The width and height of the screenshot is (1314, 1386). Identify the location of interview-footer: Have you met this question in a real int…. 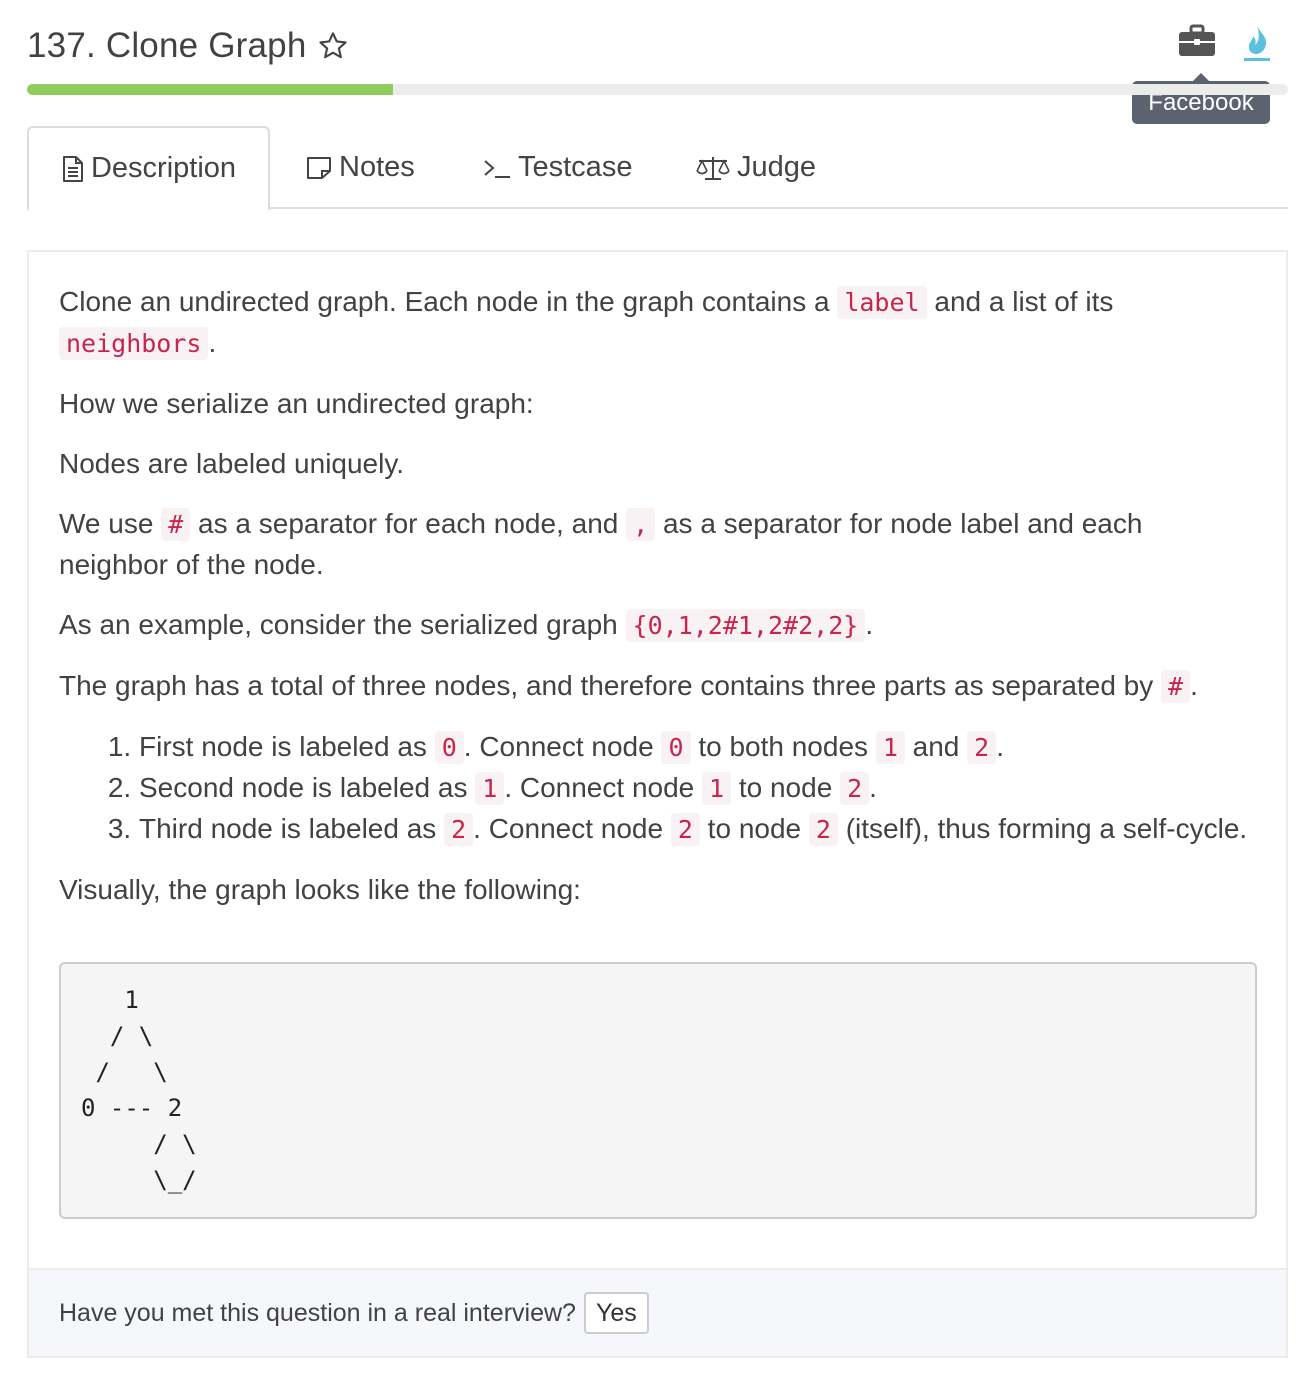
(657, 1312).